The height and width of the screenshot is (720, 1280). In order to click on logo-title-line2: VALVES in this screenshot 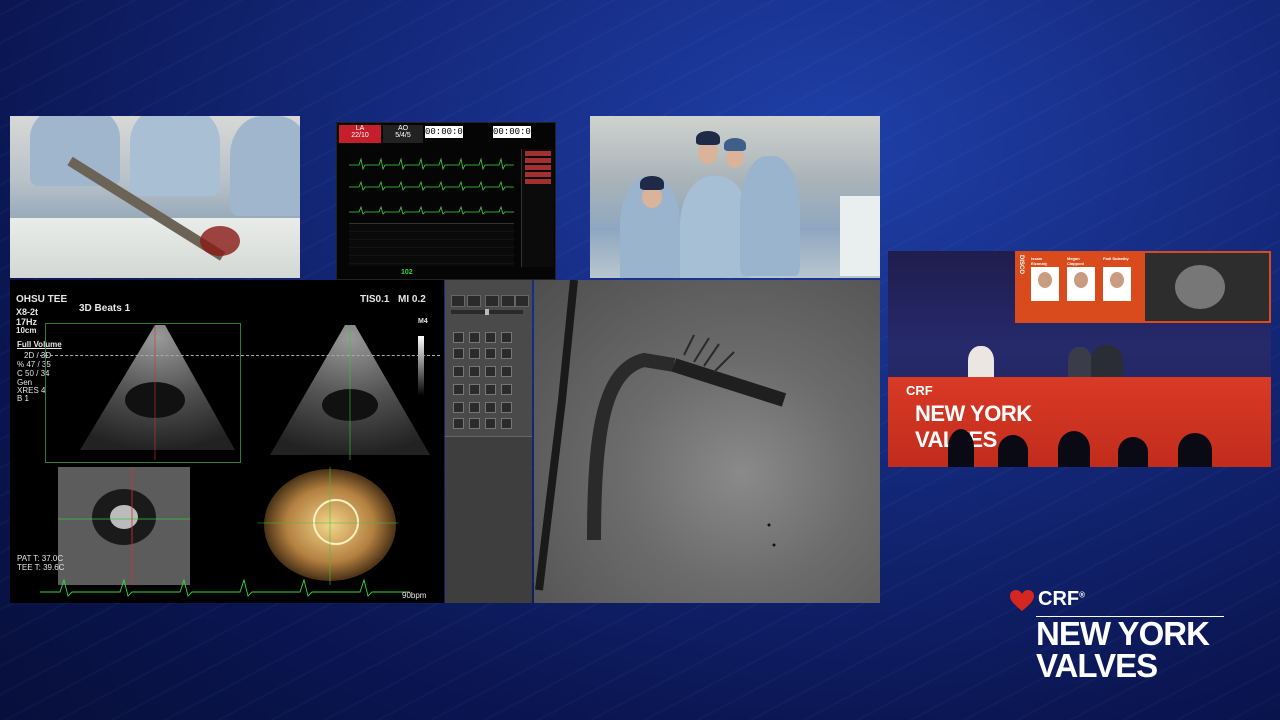, I will do `click(1097, 665)`.